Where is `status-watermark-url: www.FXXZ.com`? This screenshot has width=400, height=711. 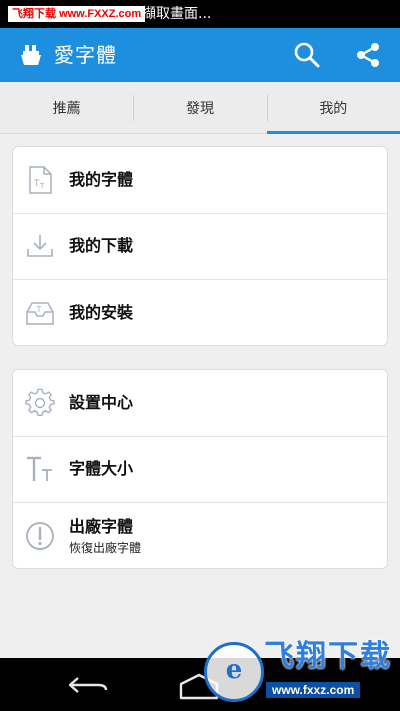
status-watermark-url: www.FXXZ.com is located at coordinates (100, 14).